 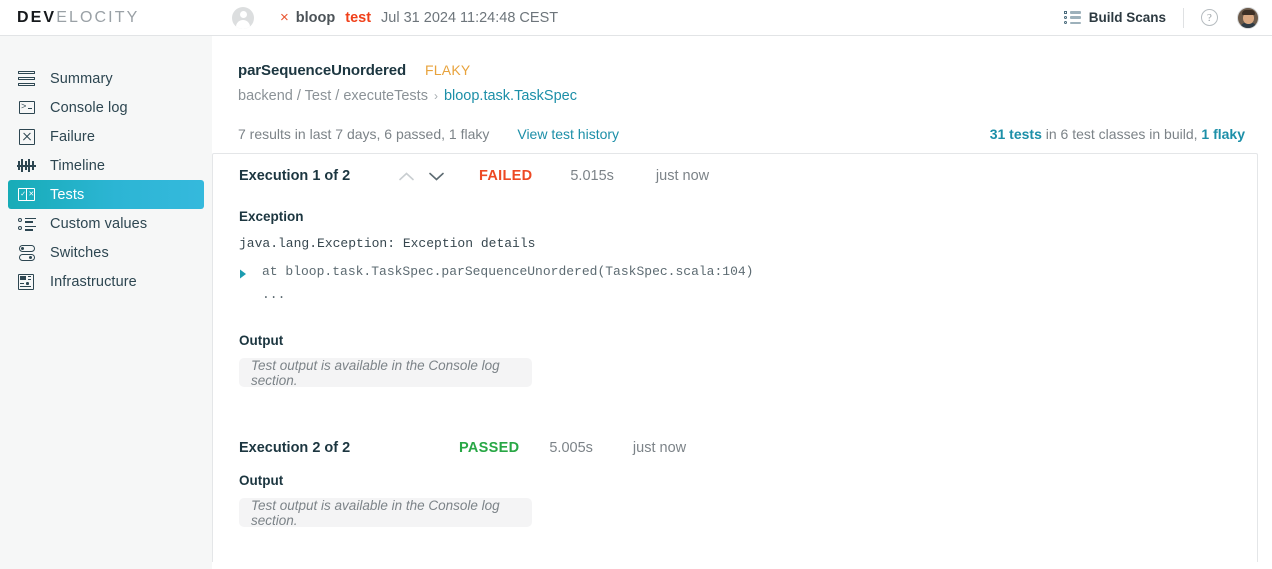 I want to click on user-circle-icon, so click(x=243, y=17).